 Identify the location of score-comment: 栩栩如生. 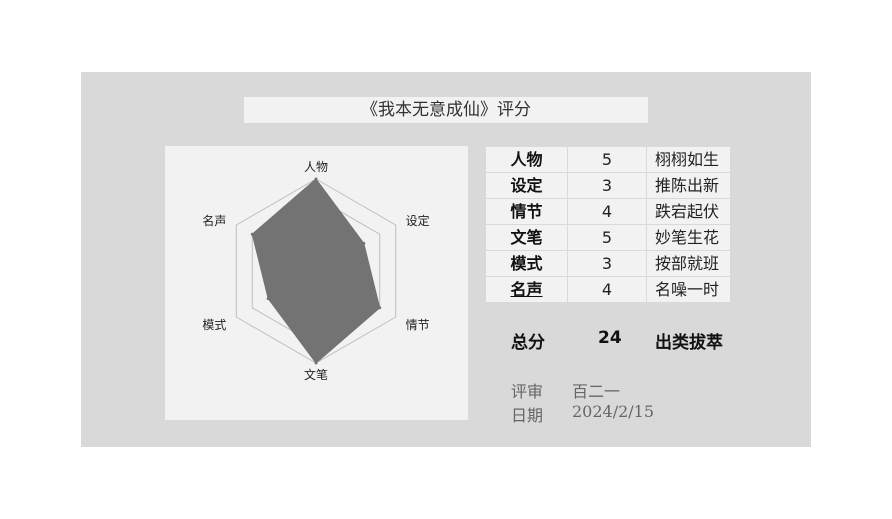
(687, 159).